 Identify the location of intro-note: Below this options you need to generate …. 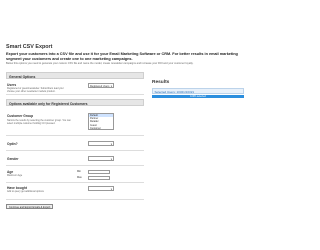
(100, 63).